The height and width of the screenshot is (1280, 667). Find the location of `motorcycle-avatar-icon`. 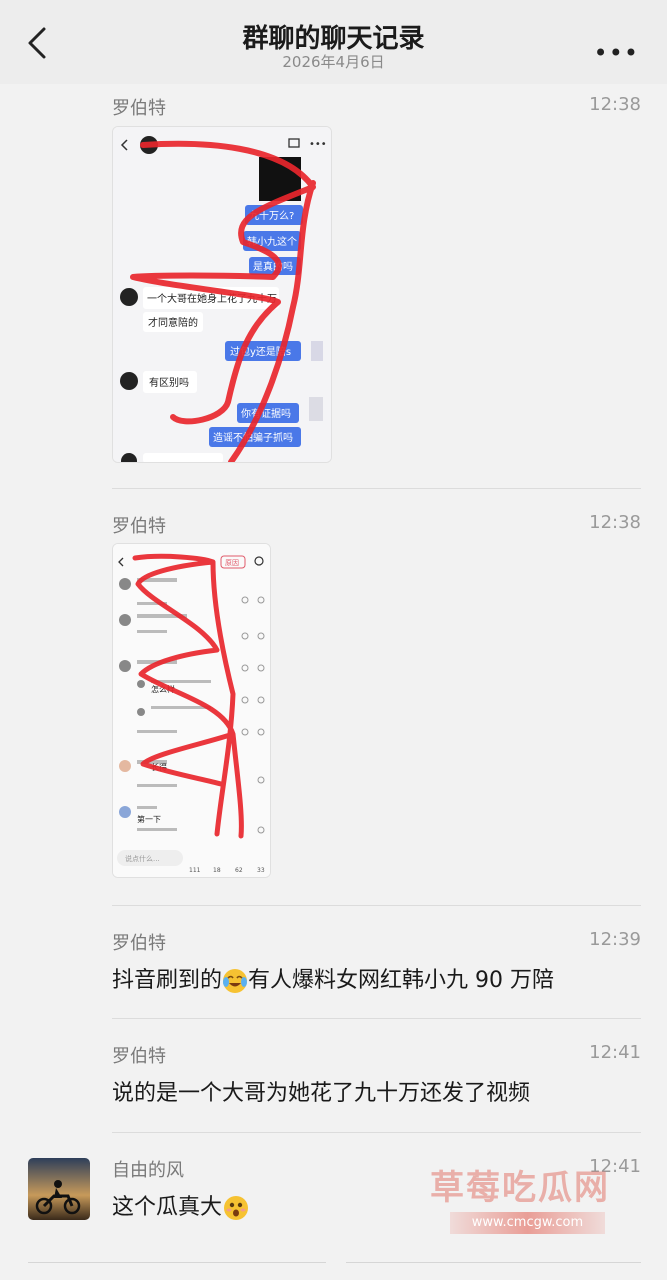

motorcycle-avatar-icon is located at coordinates (59, 1189).